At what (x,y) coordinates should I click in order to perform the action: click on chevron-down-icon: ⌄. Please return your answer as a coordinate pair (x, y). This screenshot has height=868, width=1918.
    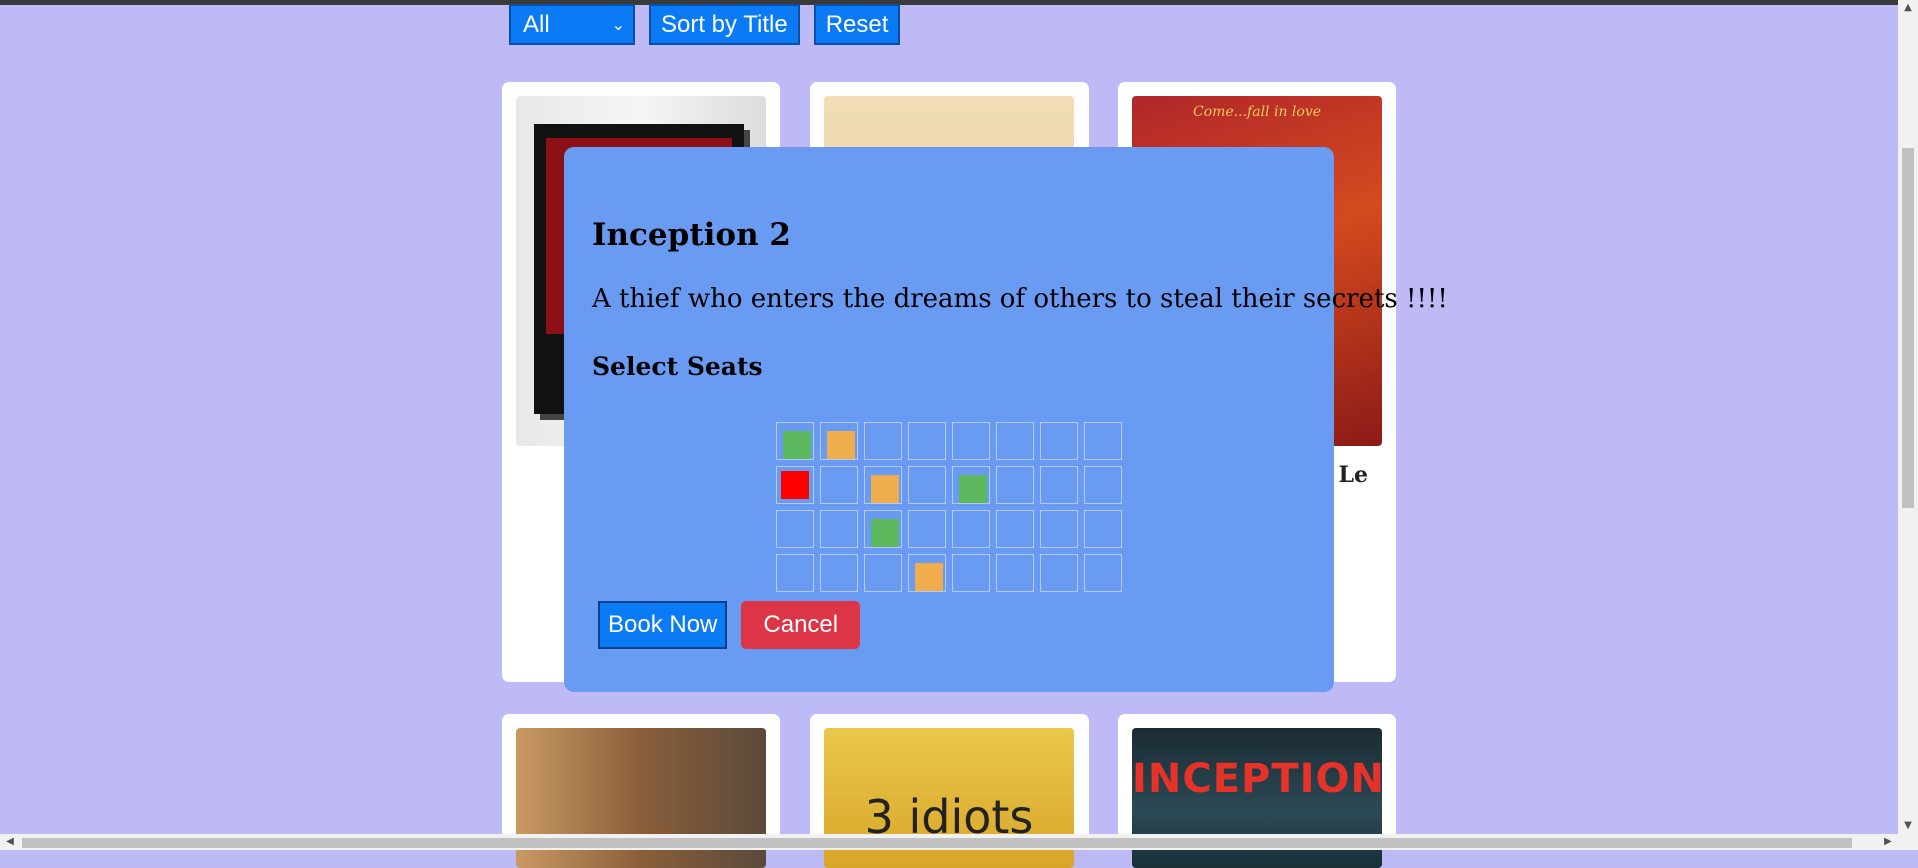
    Looking at the image, I should click on (618, 25).